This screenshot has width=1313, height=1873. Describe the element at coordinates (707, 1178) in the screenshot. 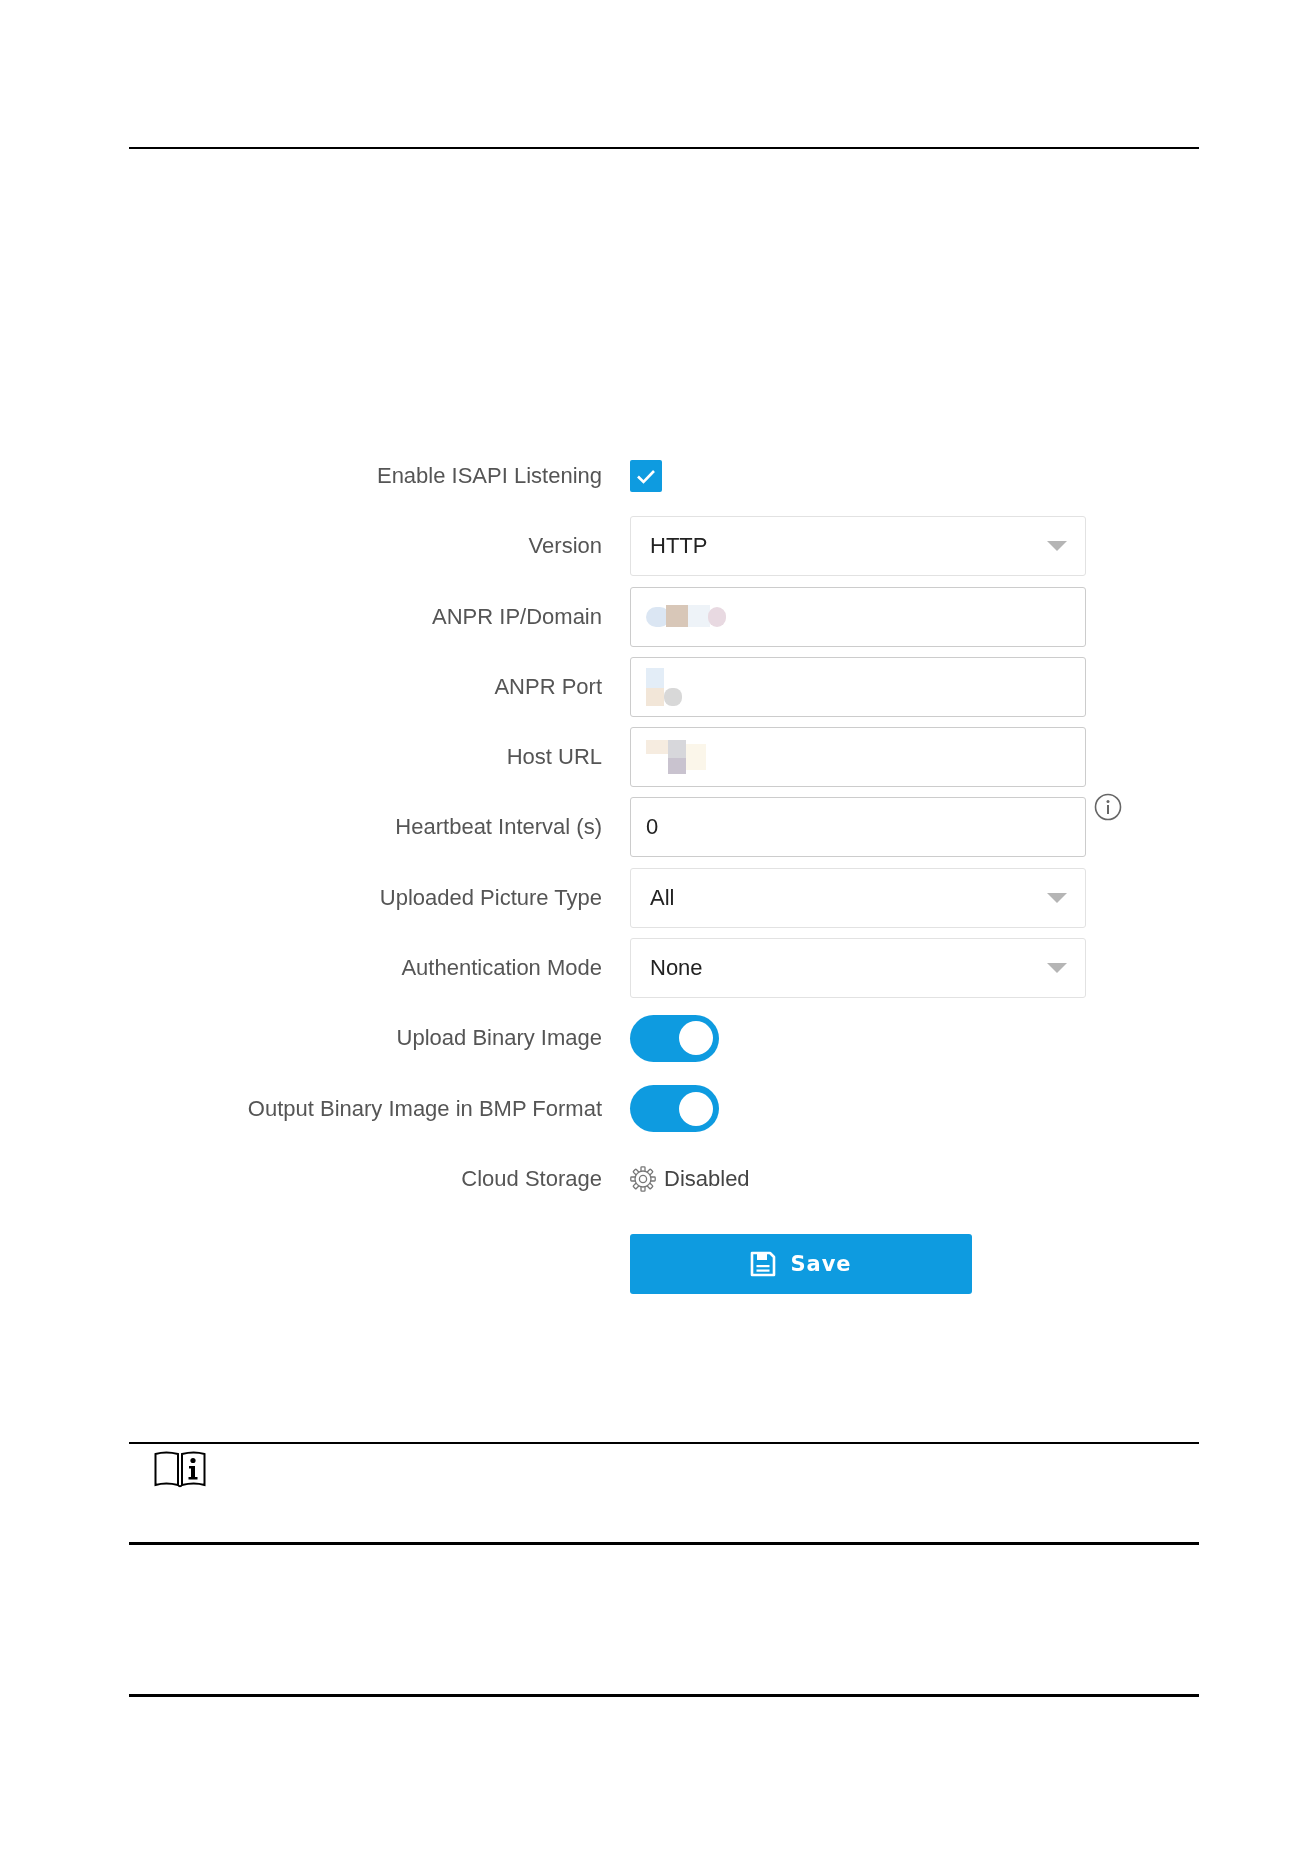

I see `status-text: Disabled` at that location.